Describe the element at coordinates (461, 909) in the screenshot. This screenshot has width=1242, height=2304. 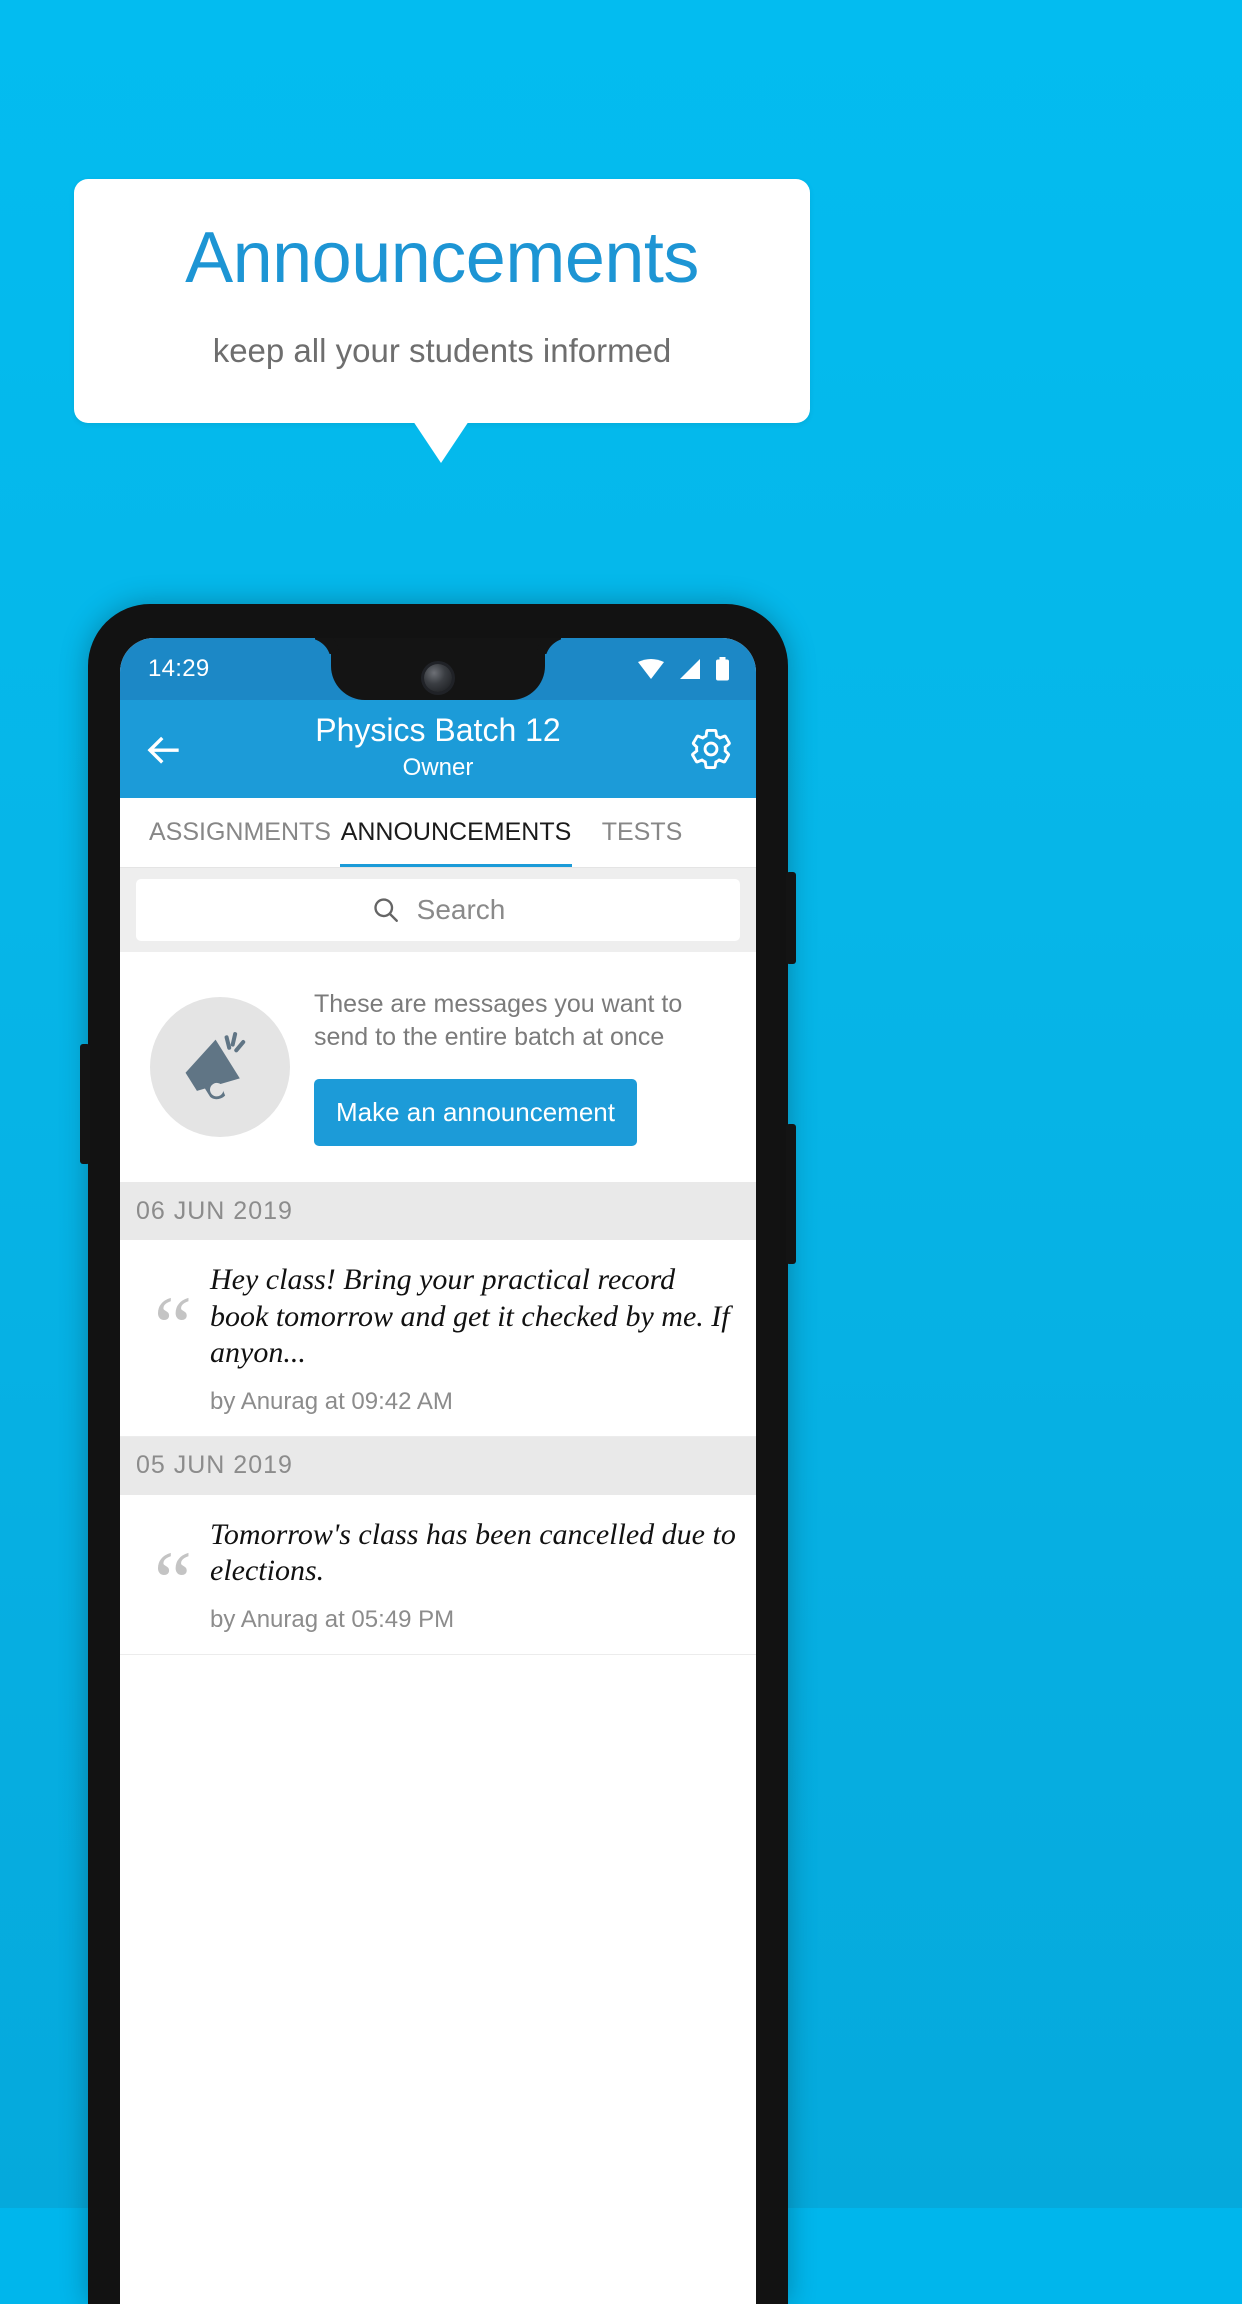
I see `search-placeholder: Search` at that location.